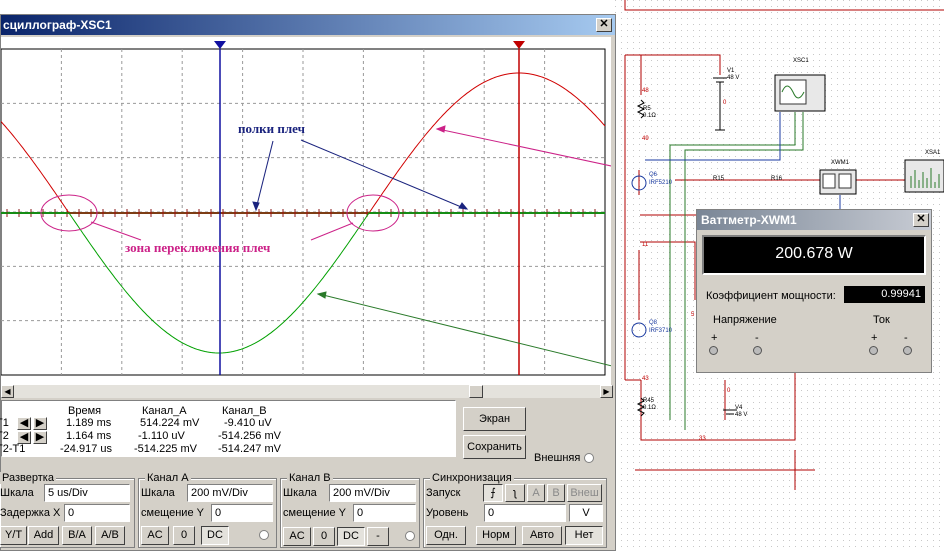  Describe the element at coordinates (645, 379) in the screenshot. I see `node-43: 43` at that location.